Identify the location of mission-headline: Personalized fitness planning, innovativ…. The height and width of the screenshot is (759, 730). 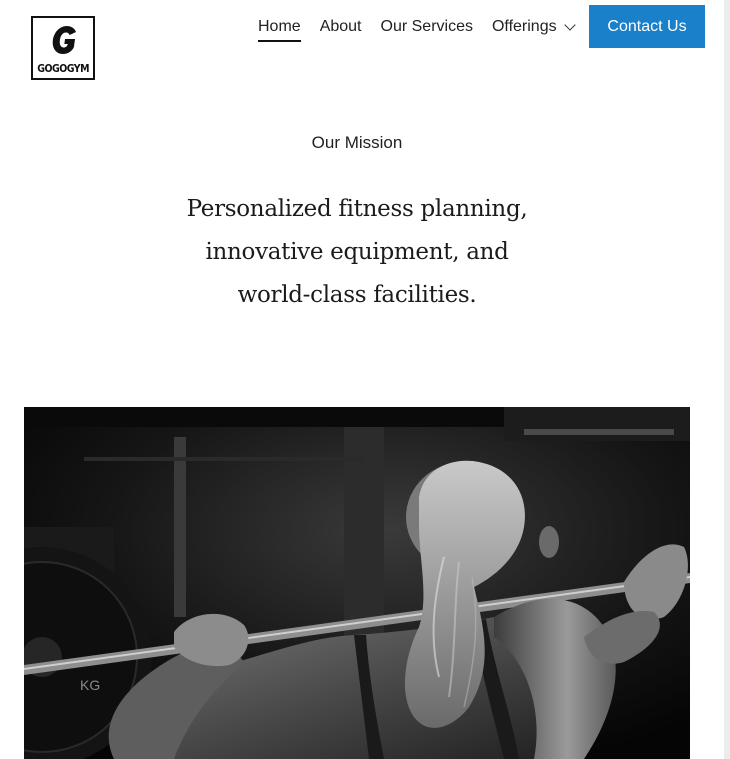
(357, 252).